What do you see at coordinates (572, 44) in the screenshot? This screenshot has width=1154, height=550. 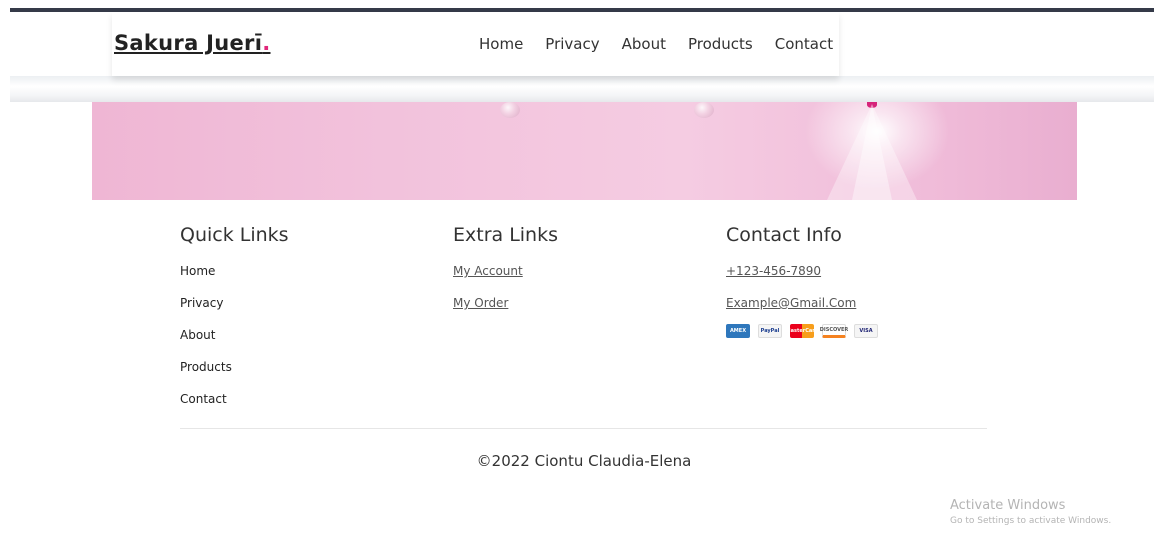 I see `nav-privacy: Privacy` at bounding box center [572, 44].